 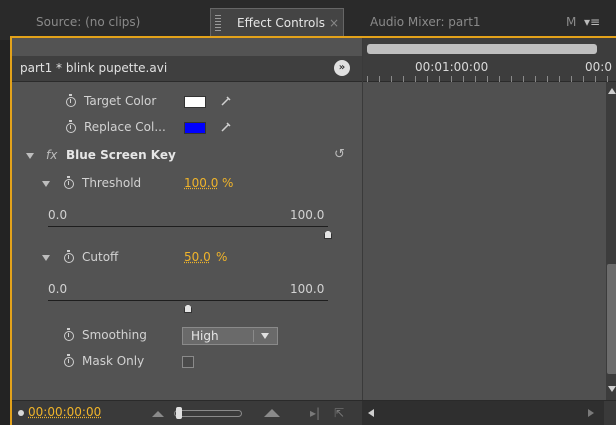 I want to click on go-to-keyframe-icon: ▸|, so click(x=317, y=413).